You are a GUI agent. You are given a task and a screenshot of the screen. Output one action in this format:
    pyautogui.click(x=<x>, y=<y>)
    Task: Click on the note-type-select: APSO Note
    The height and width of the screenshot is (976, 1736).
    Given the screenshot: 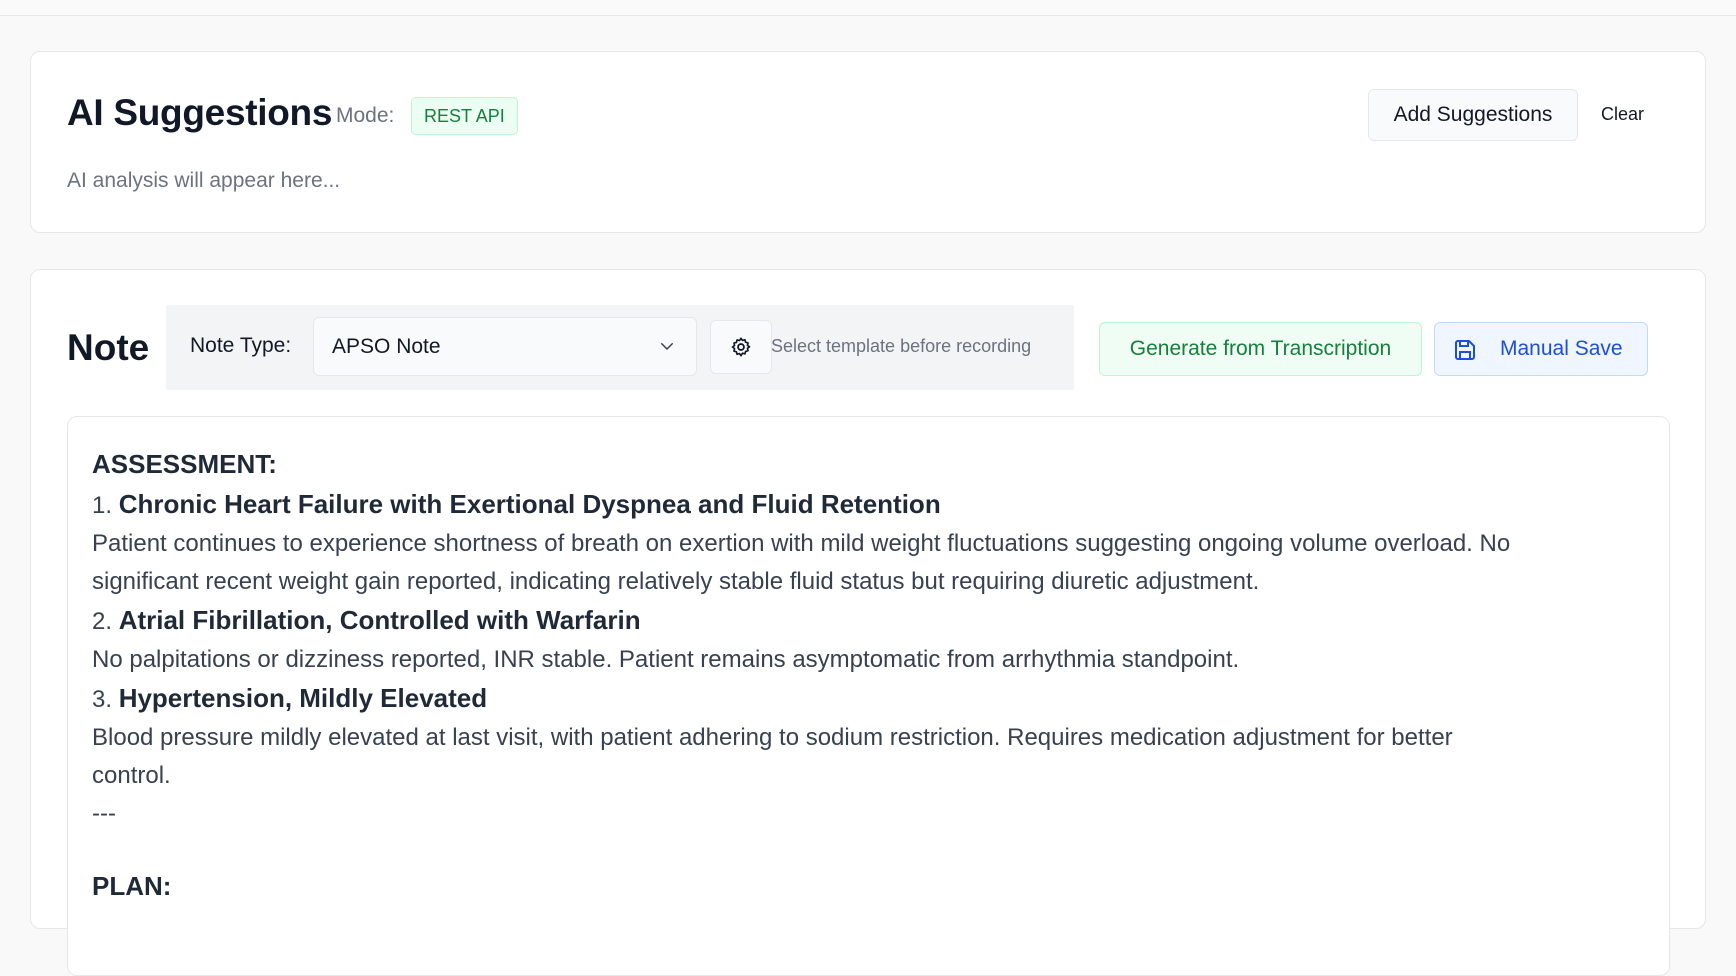 What is the action you would take?
    pyautogui.click(x=505, y=346)
    